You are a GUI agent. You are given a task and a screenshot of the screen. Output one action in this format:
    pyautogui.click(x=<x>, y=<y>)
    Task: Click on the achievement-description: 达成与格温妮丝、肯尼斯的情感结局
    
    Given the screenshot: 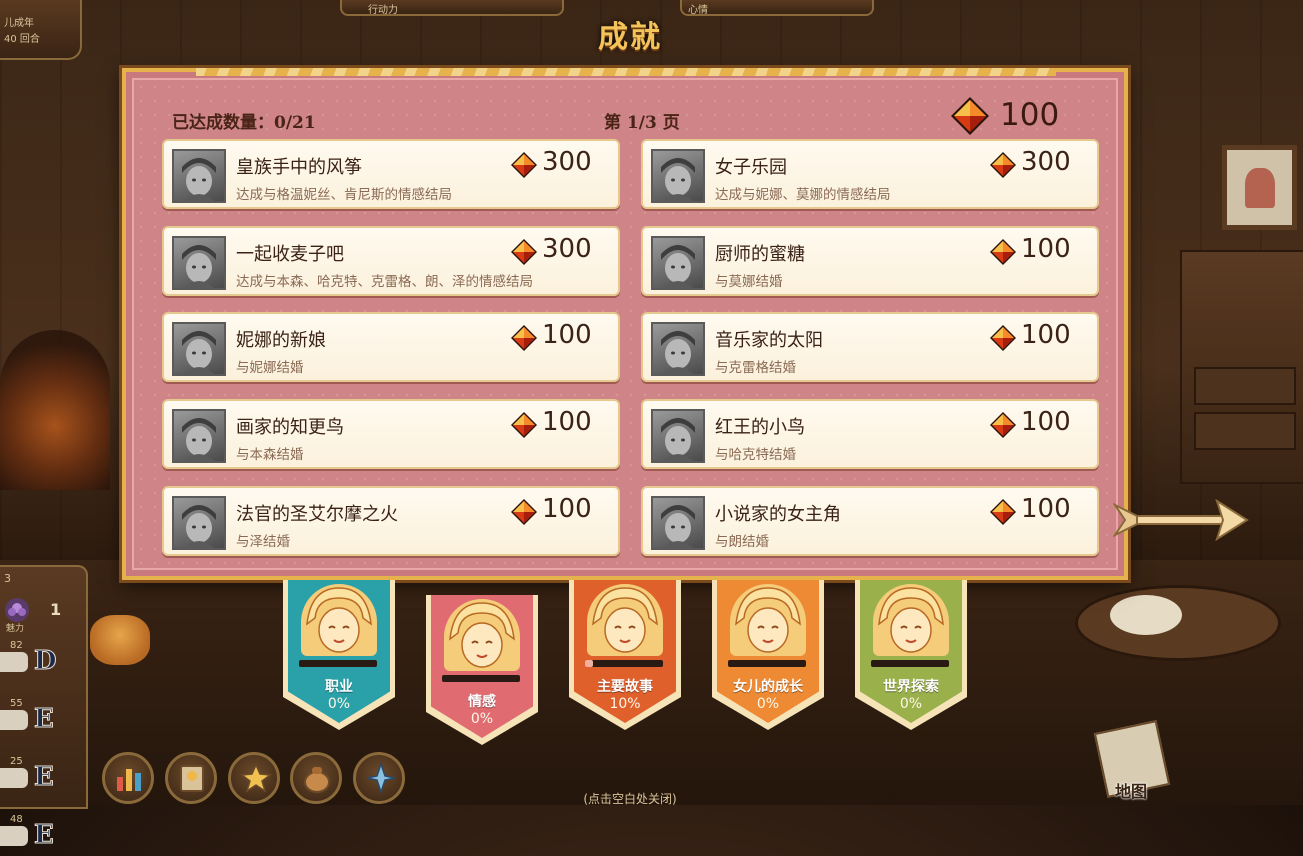 What is the action you would take?
    pyautogui.click(x=344, y=195)
    